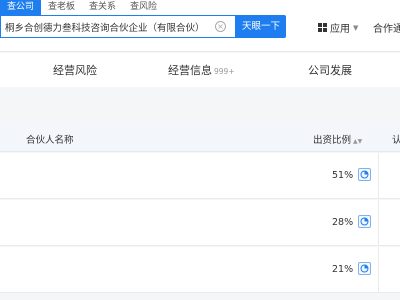  Describe the element at coordinates (343, 175) in the screenshot. I see `ratio-value: 51%` at that location.